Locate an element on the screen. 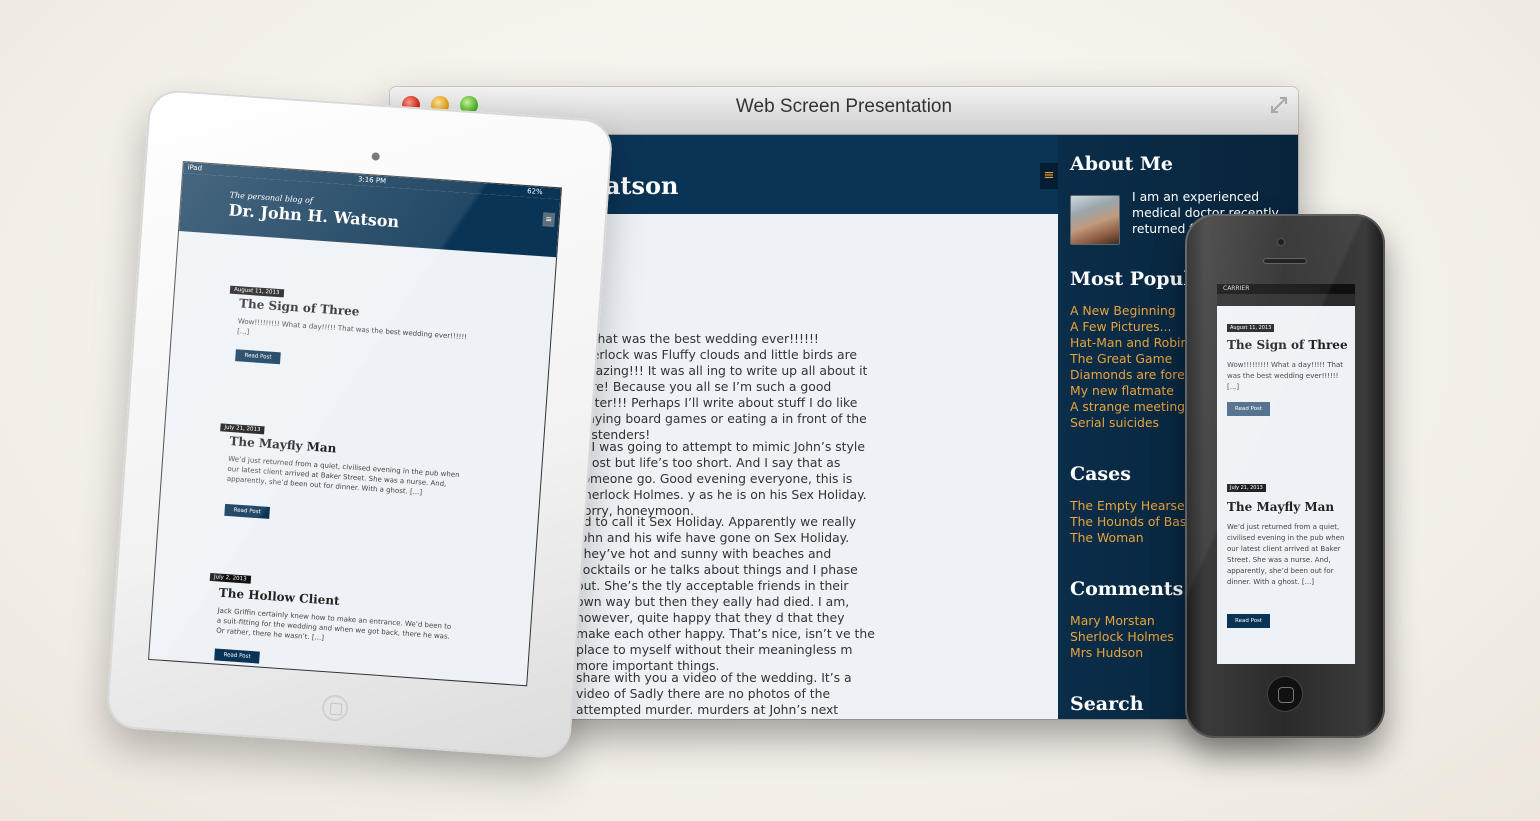 The width and height of the screenshot is (1540, 821). search-heading: Search is located at coordinates (1107, 704).